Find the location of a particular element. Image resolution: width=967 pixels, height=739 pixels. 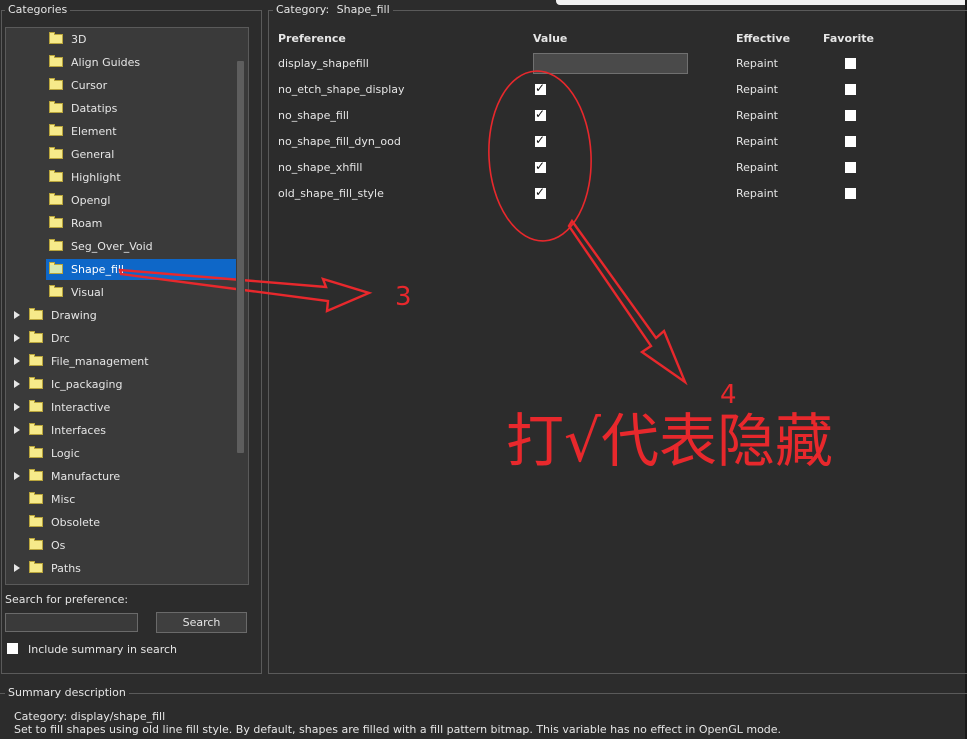

annotation-note: 打√代表隐藏 is located at coordinates (669, 441).